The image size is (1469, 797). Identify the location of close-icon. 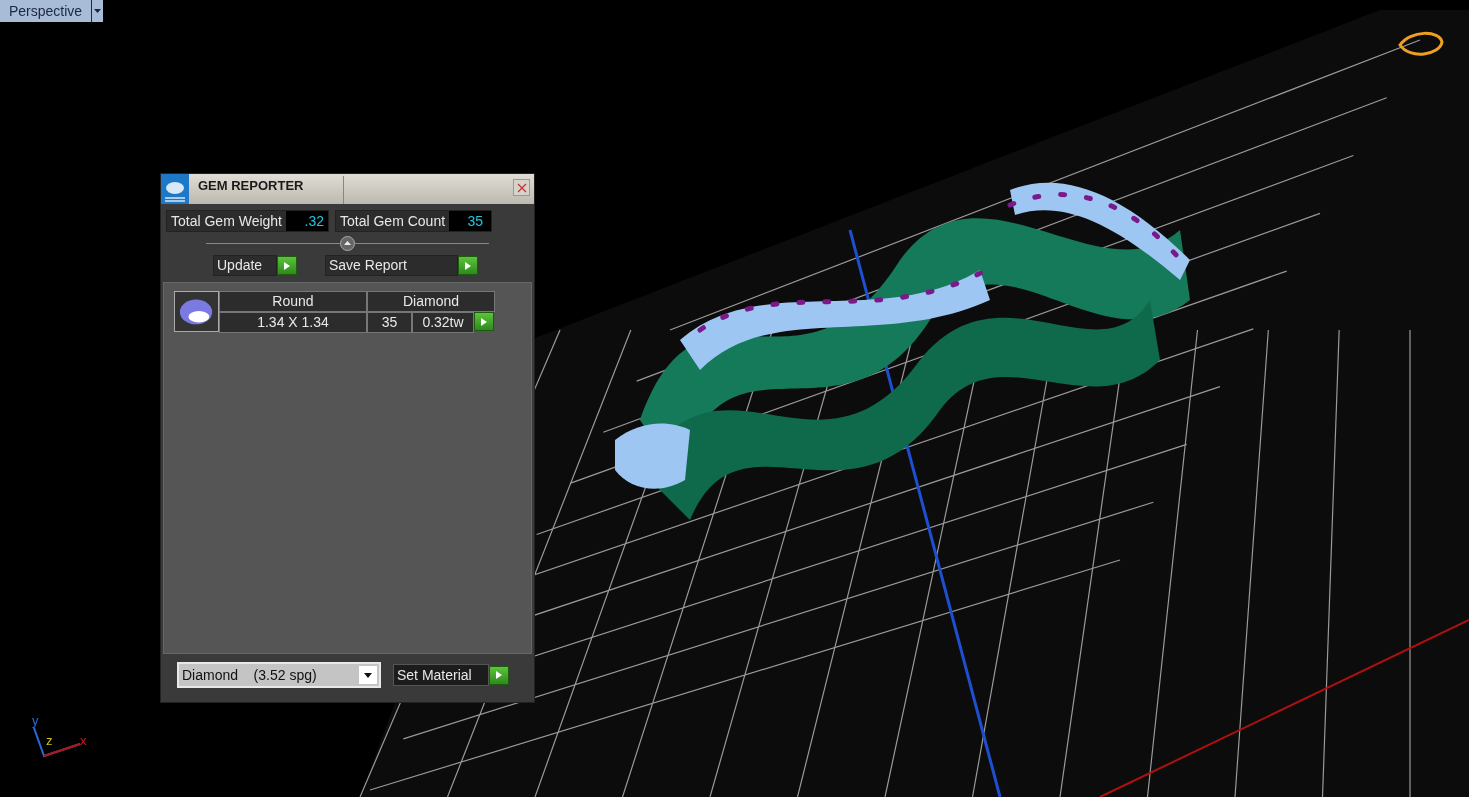
(521, 187).